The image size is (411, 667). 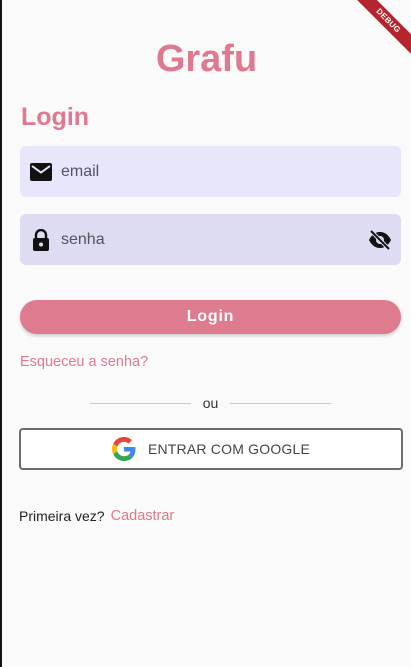 What do you see at coordinates (210, 317) in the screenshot?
I see `login-button: Login` at bounding box center [210, 317].